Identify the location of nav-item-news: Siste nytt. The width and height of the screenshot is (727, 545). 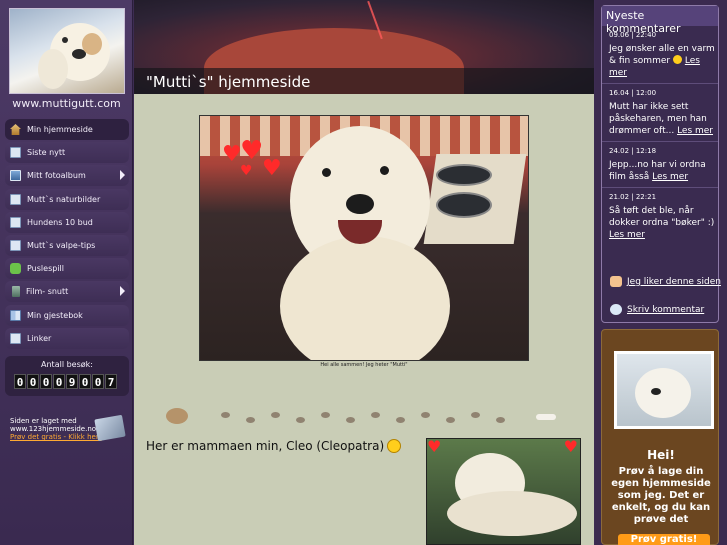
(67, 153).